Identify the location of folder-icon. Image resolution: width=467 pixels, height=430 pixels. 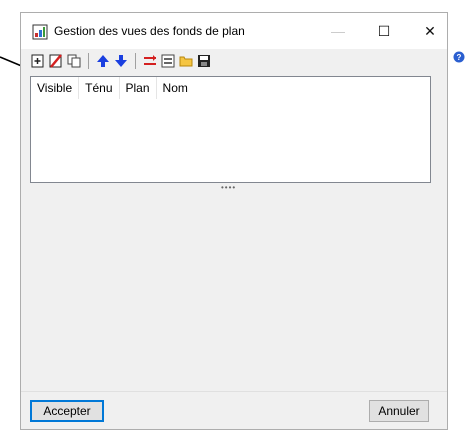
(186, 61).